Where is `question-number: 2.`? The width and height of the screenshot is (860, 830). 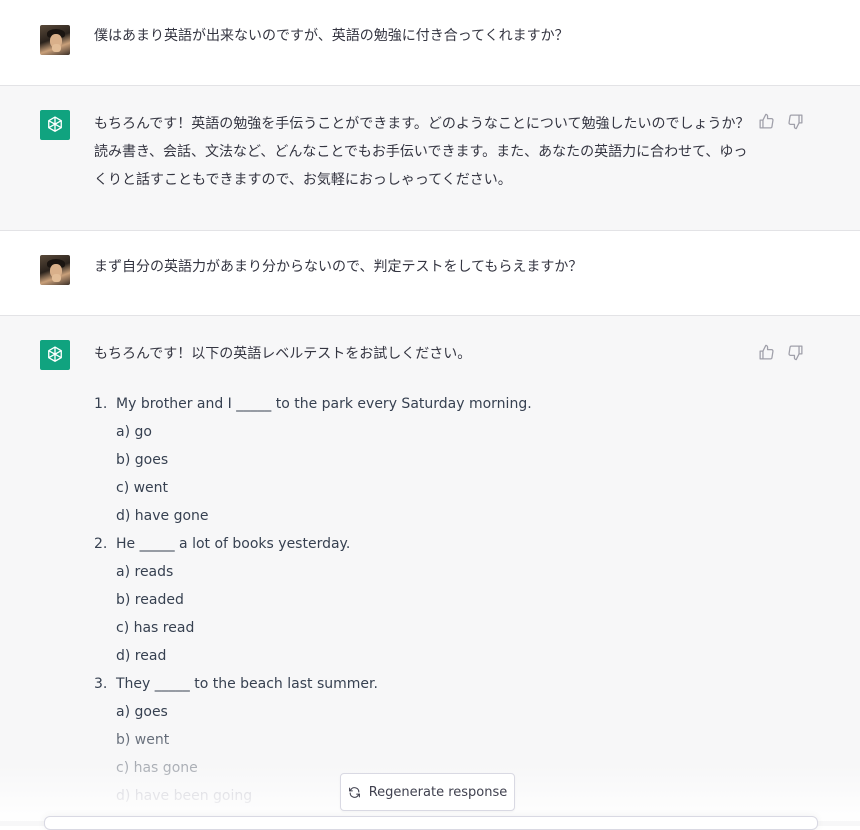
question-number: 2. is located at coordinates (101, 544).